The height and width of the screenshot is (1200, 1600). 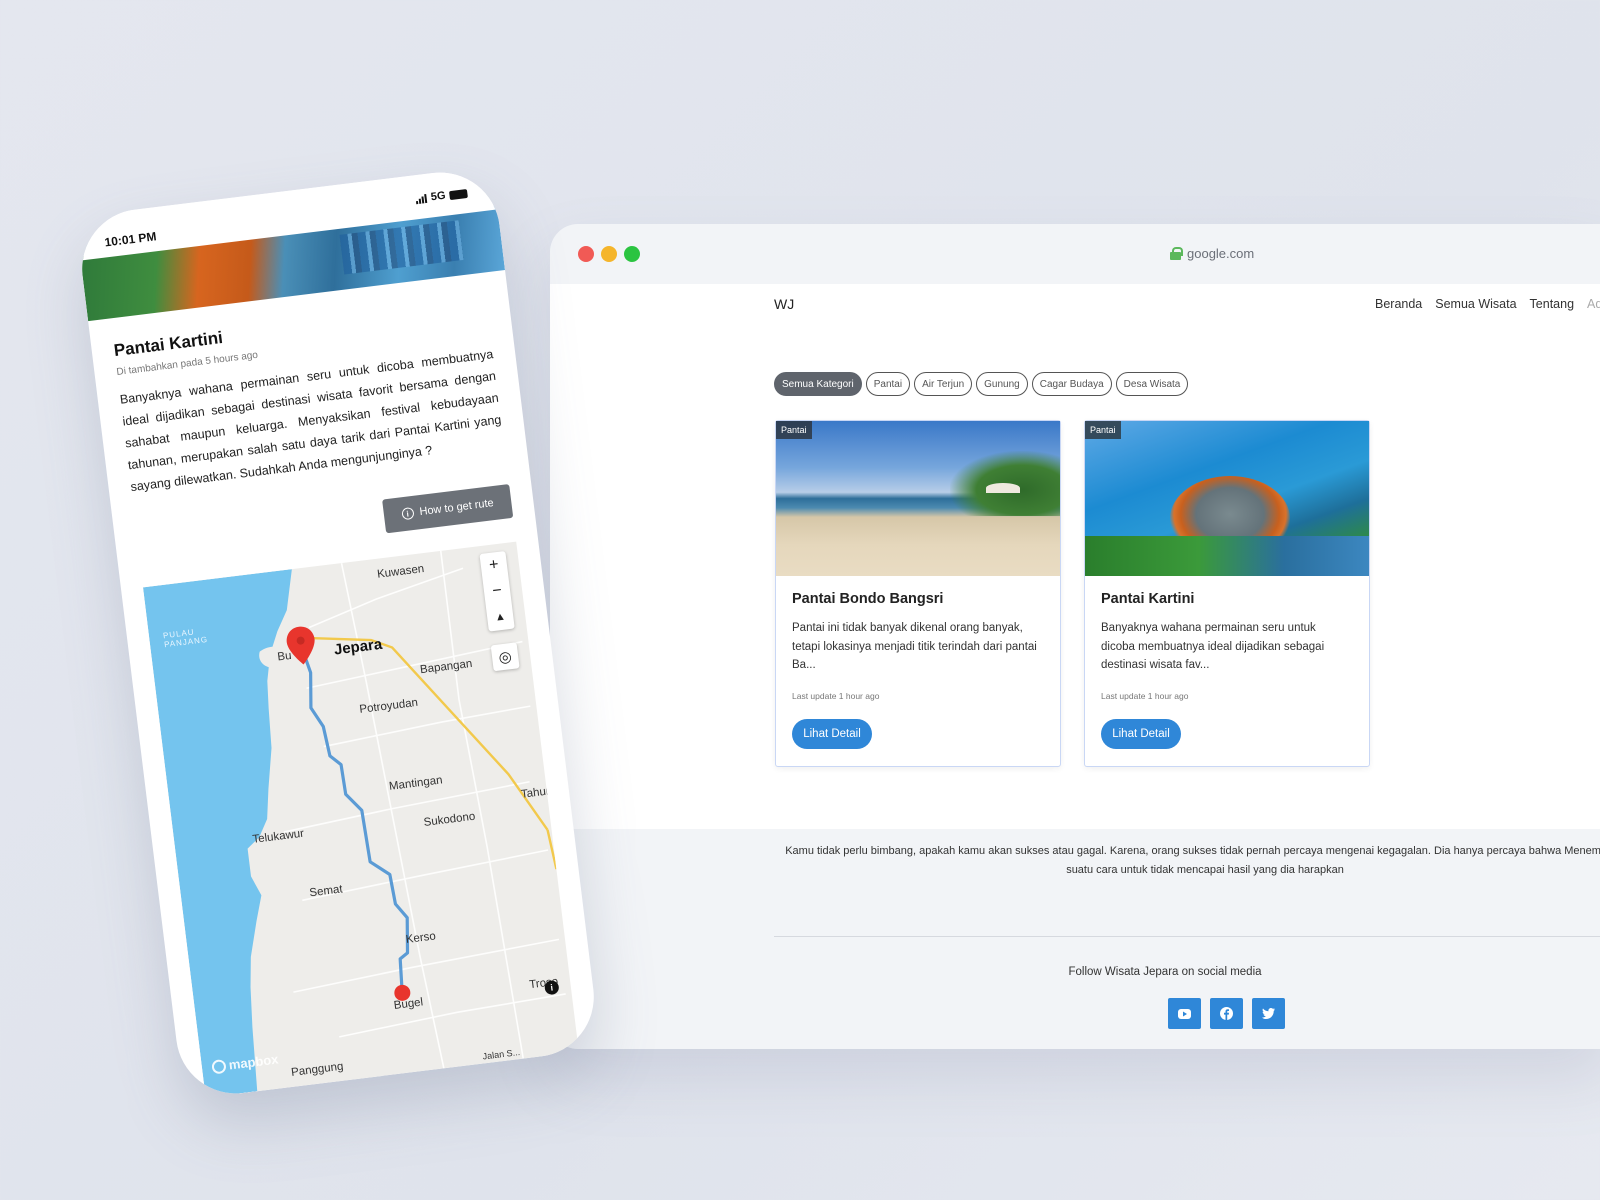 I want to click on battery-icon, so click(x=458, y=194).